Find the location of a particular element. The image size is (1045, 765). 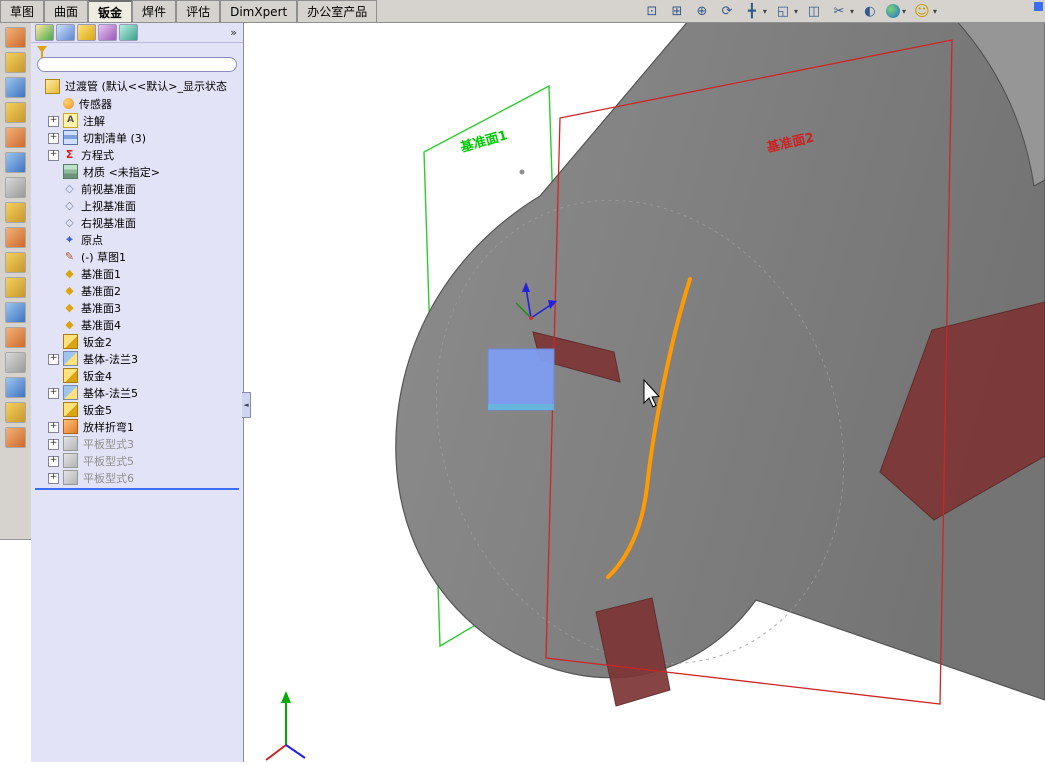

rotate-view-icon: ⟳ is located at coordinates (727, 11).